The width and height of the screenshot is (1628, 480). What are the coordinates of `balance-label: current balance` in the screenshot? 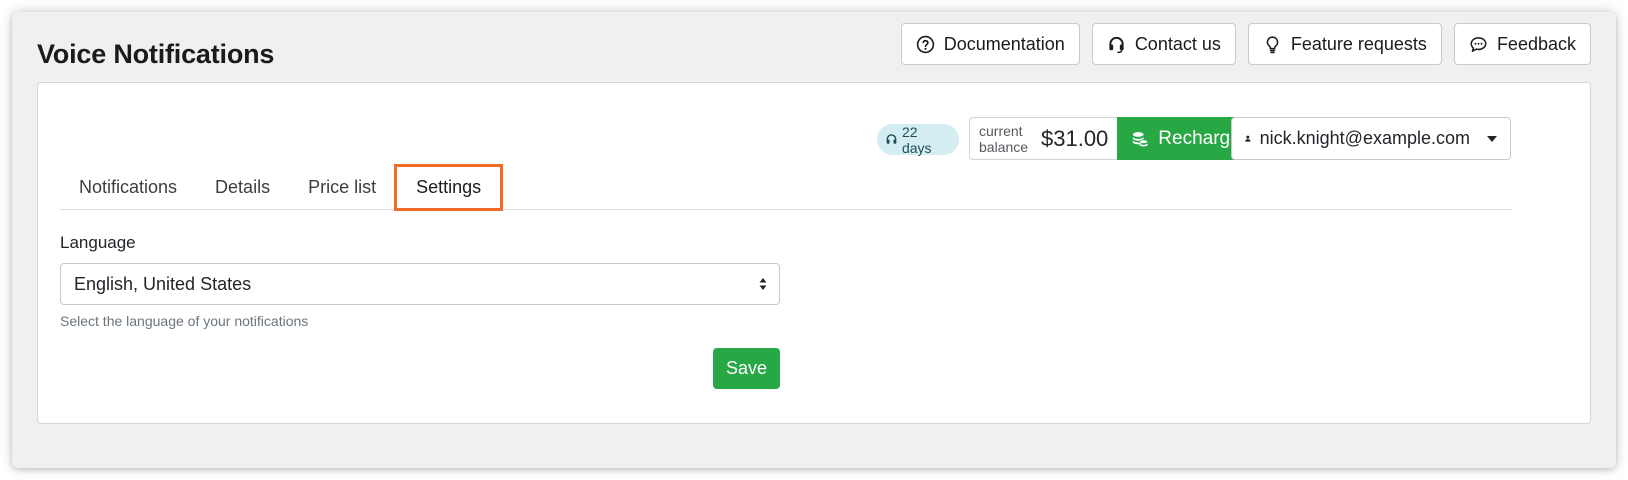 It's located at (1004, 138).